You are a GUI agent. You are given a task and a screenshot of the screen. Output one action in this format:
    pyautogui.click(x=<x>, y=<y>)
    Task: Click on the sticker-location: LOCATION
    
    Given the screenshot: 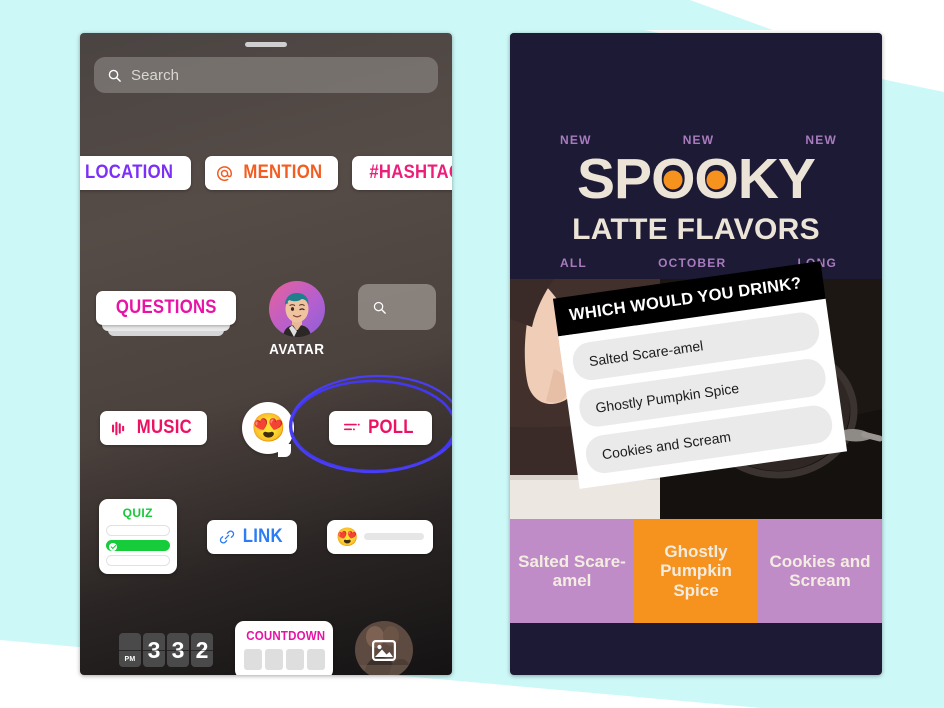 What is the action you would take?
    pyautogui.click(x=135, y=173)
    